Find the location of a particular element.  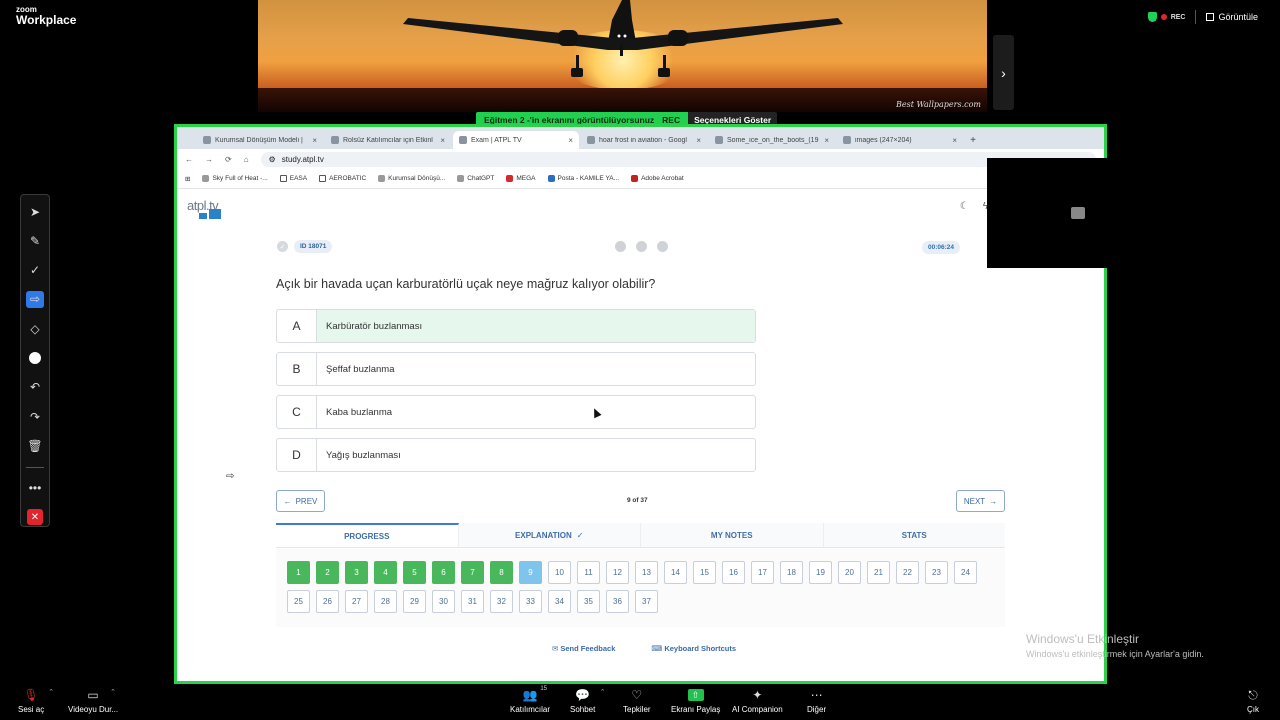

question-number-button: 6 is located at coordinates (443, 572).